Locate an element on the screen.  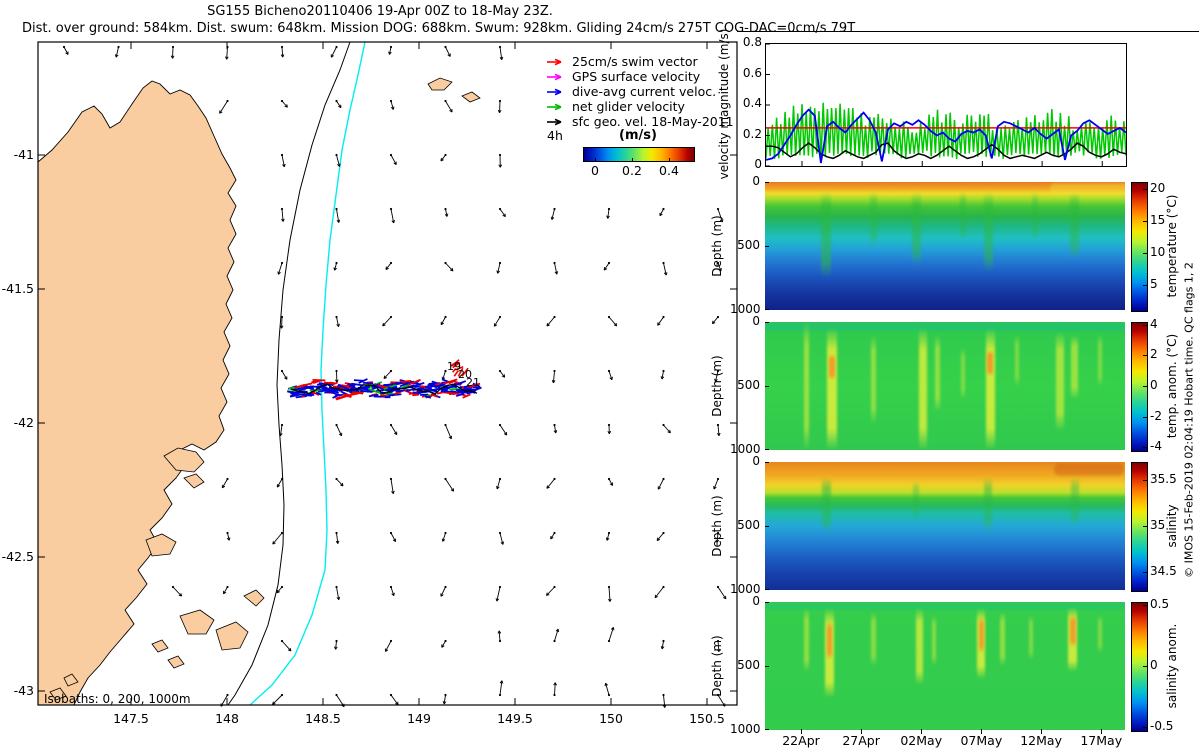
colorbar-tick: 20 is located at coordinates (1158, 188).